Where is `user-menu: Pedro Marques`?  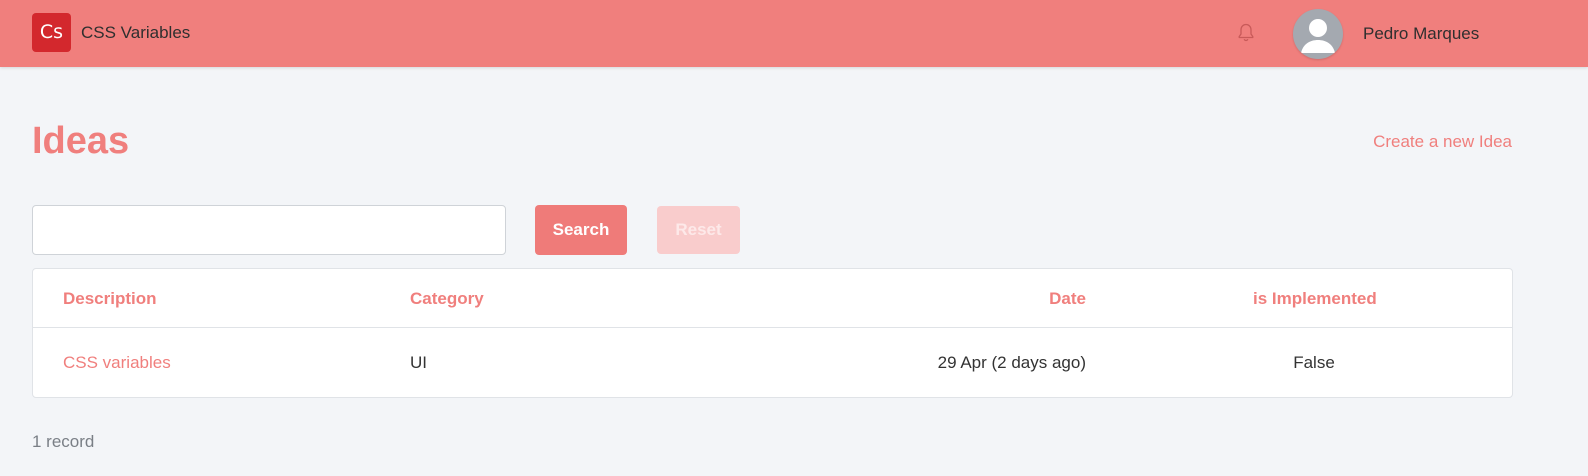
user-menu: Pedro Marques is located at coordinates (1386, 34).